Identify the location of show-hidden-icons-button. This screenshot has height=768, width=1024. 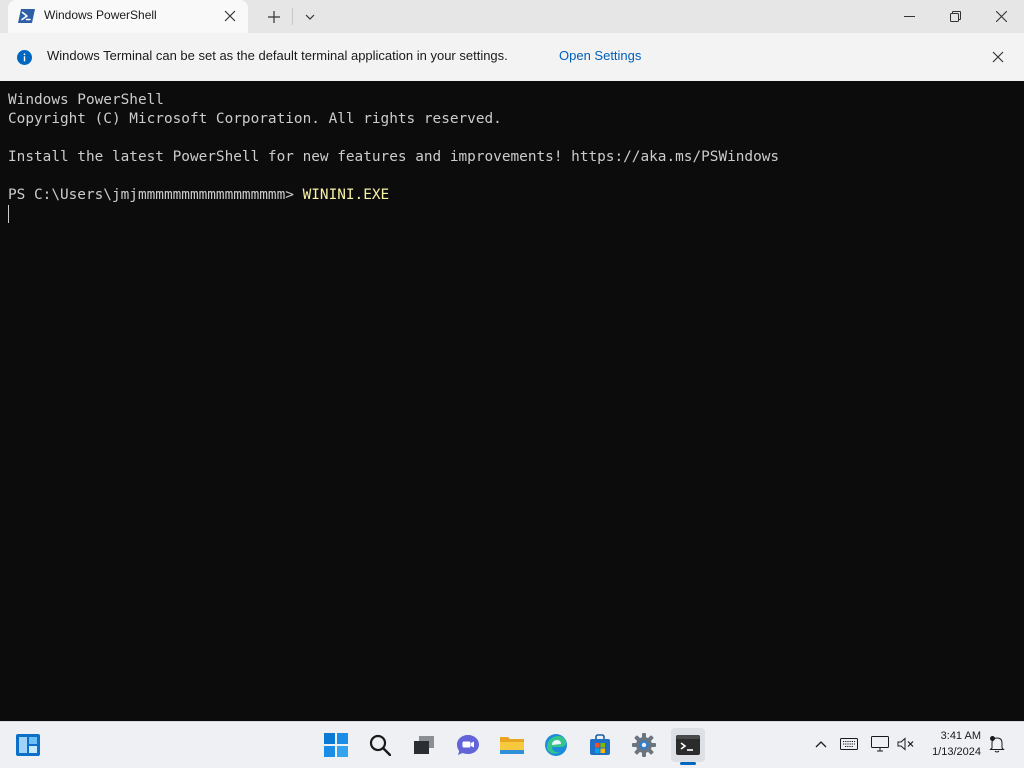
(821, 744).